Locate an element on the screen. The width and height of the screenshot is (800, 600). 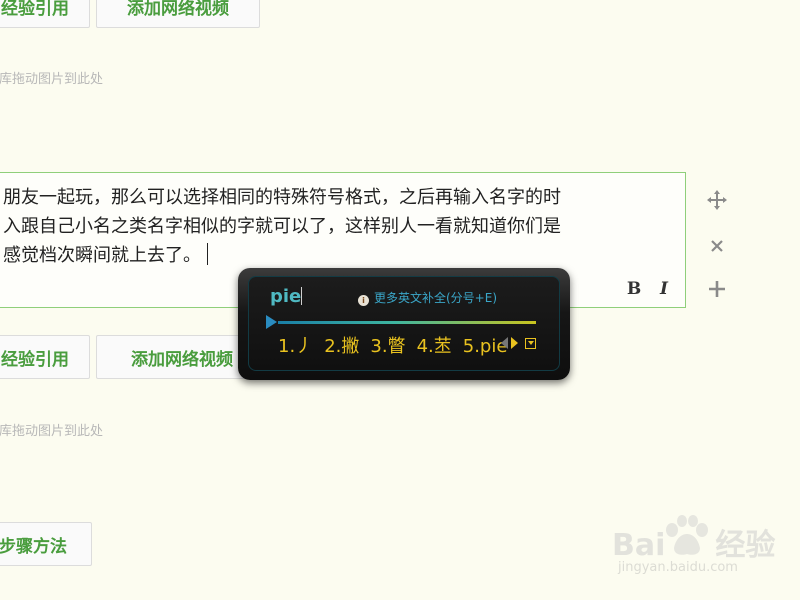
ime-more-hint: 更多英文补全(分号+E) is located at coordinates (436, 298).